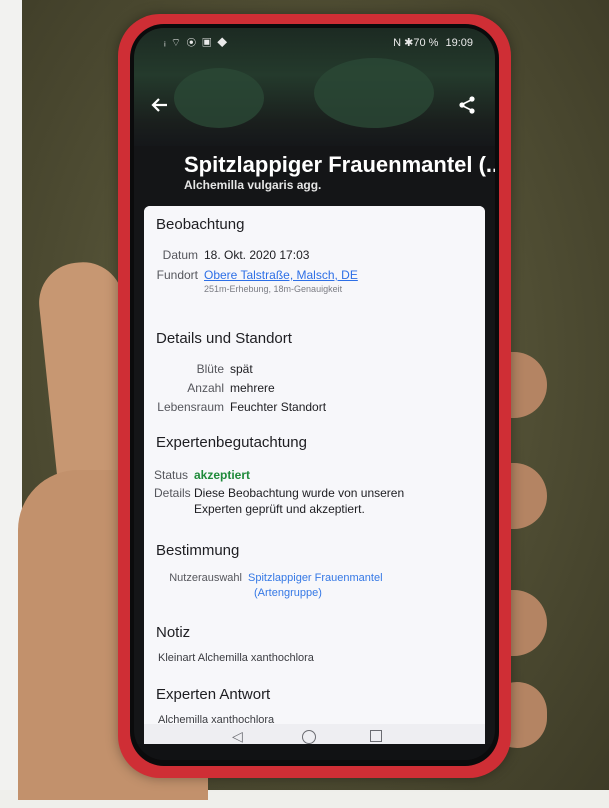 Image resolution: width=609 pixels, height=808 pixels. Describe the element at coordinates (467, 105) in the screenshot. I see `share-icon` at that location.